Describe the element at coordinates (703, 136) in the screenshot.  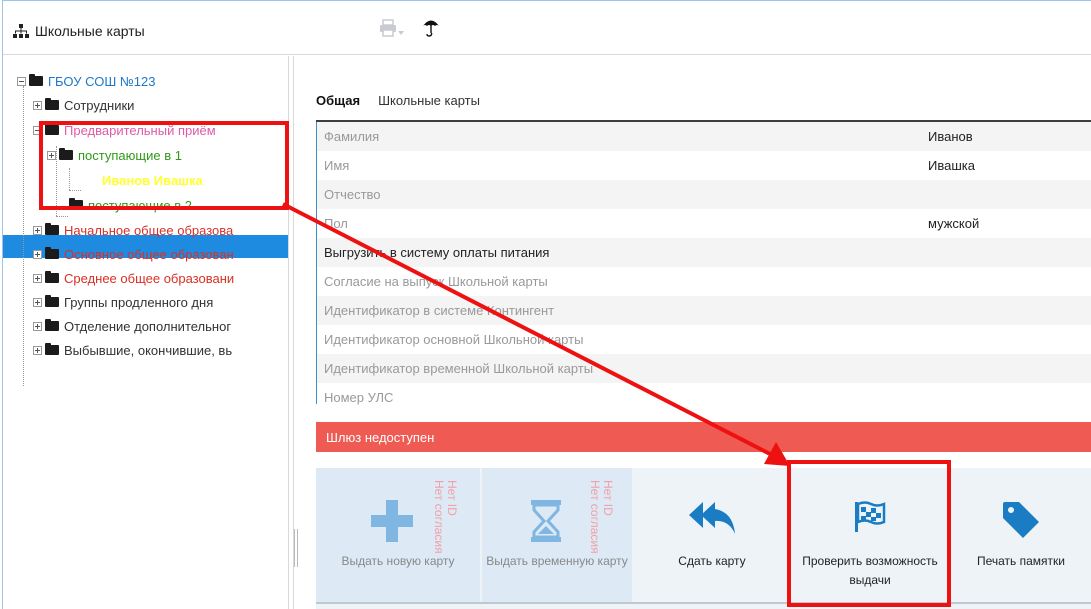
I see `property-row: Фамилия Иванов` at that location.